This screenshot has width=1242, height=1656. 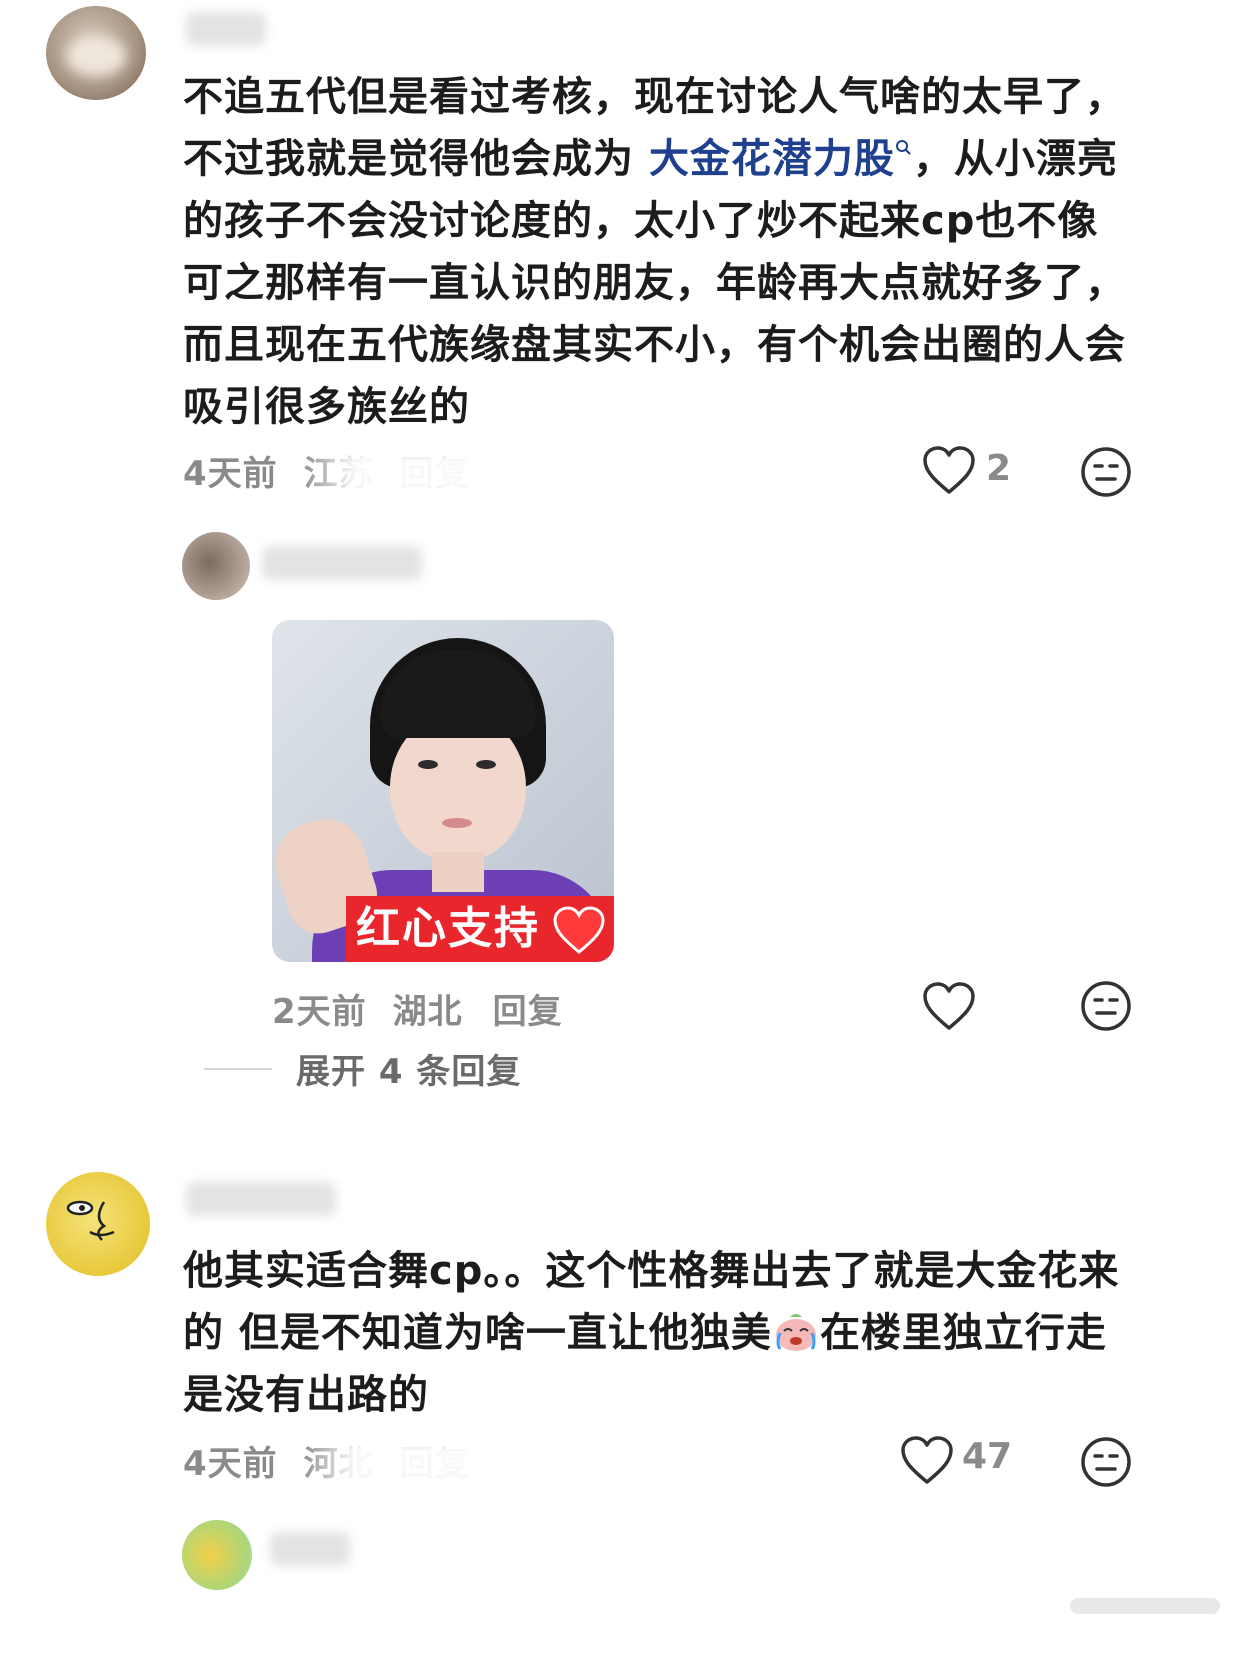 I want to click on crying-peach-emoji, so click(x=795, y=1332).